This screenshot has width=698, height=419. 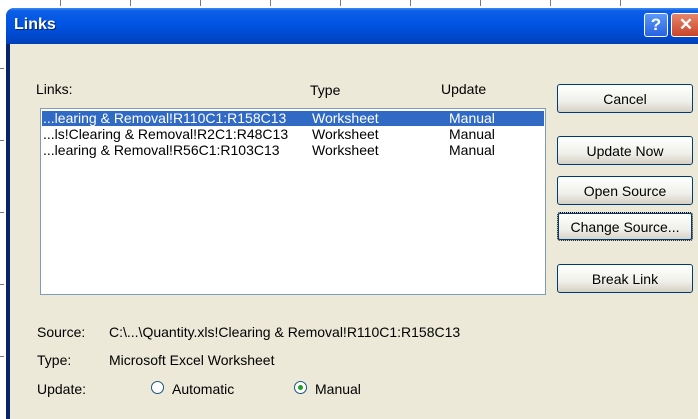 I want to click on manual-label: Manual, so click(x=338, y=389).